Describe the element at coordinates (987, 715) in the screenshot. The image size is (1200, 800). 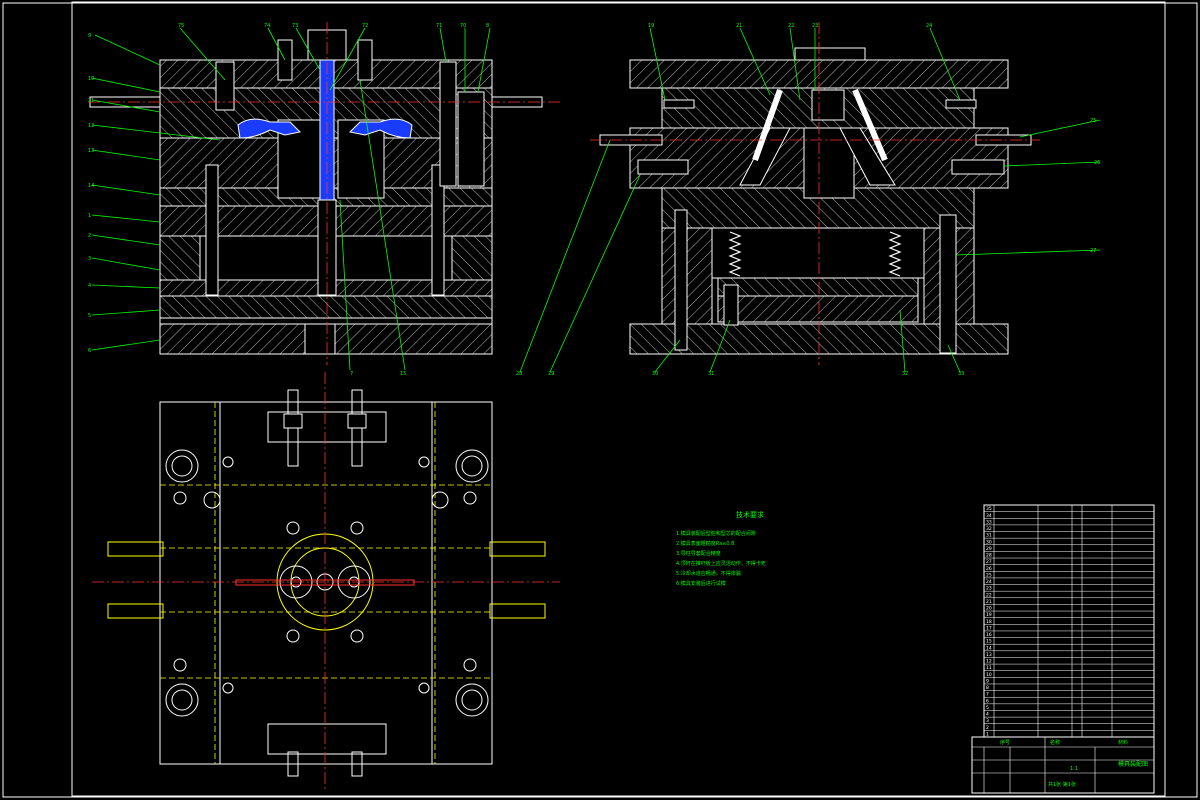
I see `bom-row-number: 4` at that location.